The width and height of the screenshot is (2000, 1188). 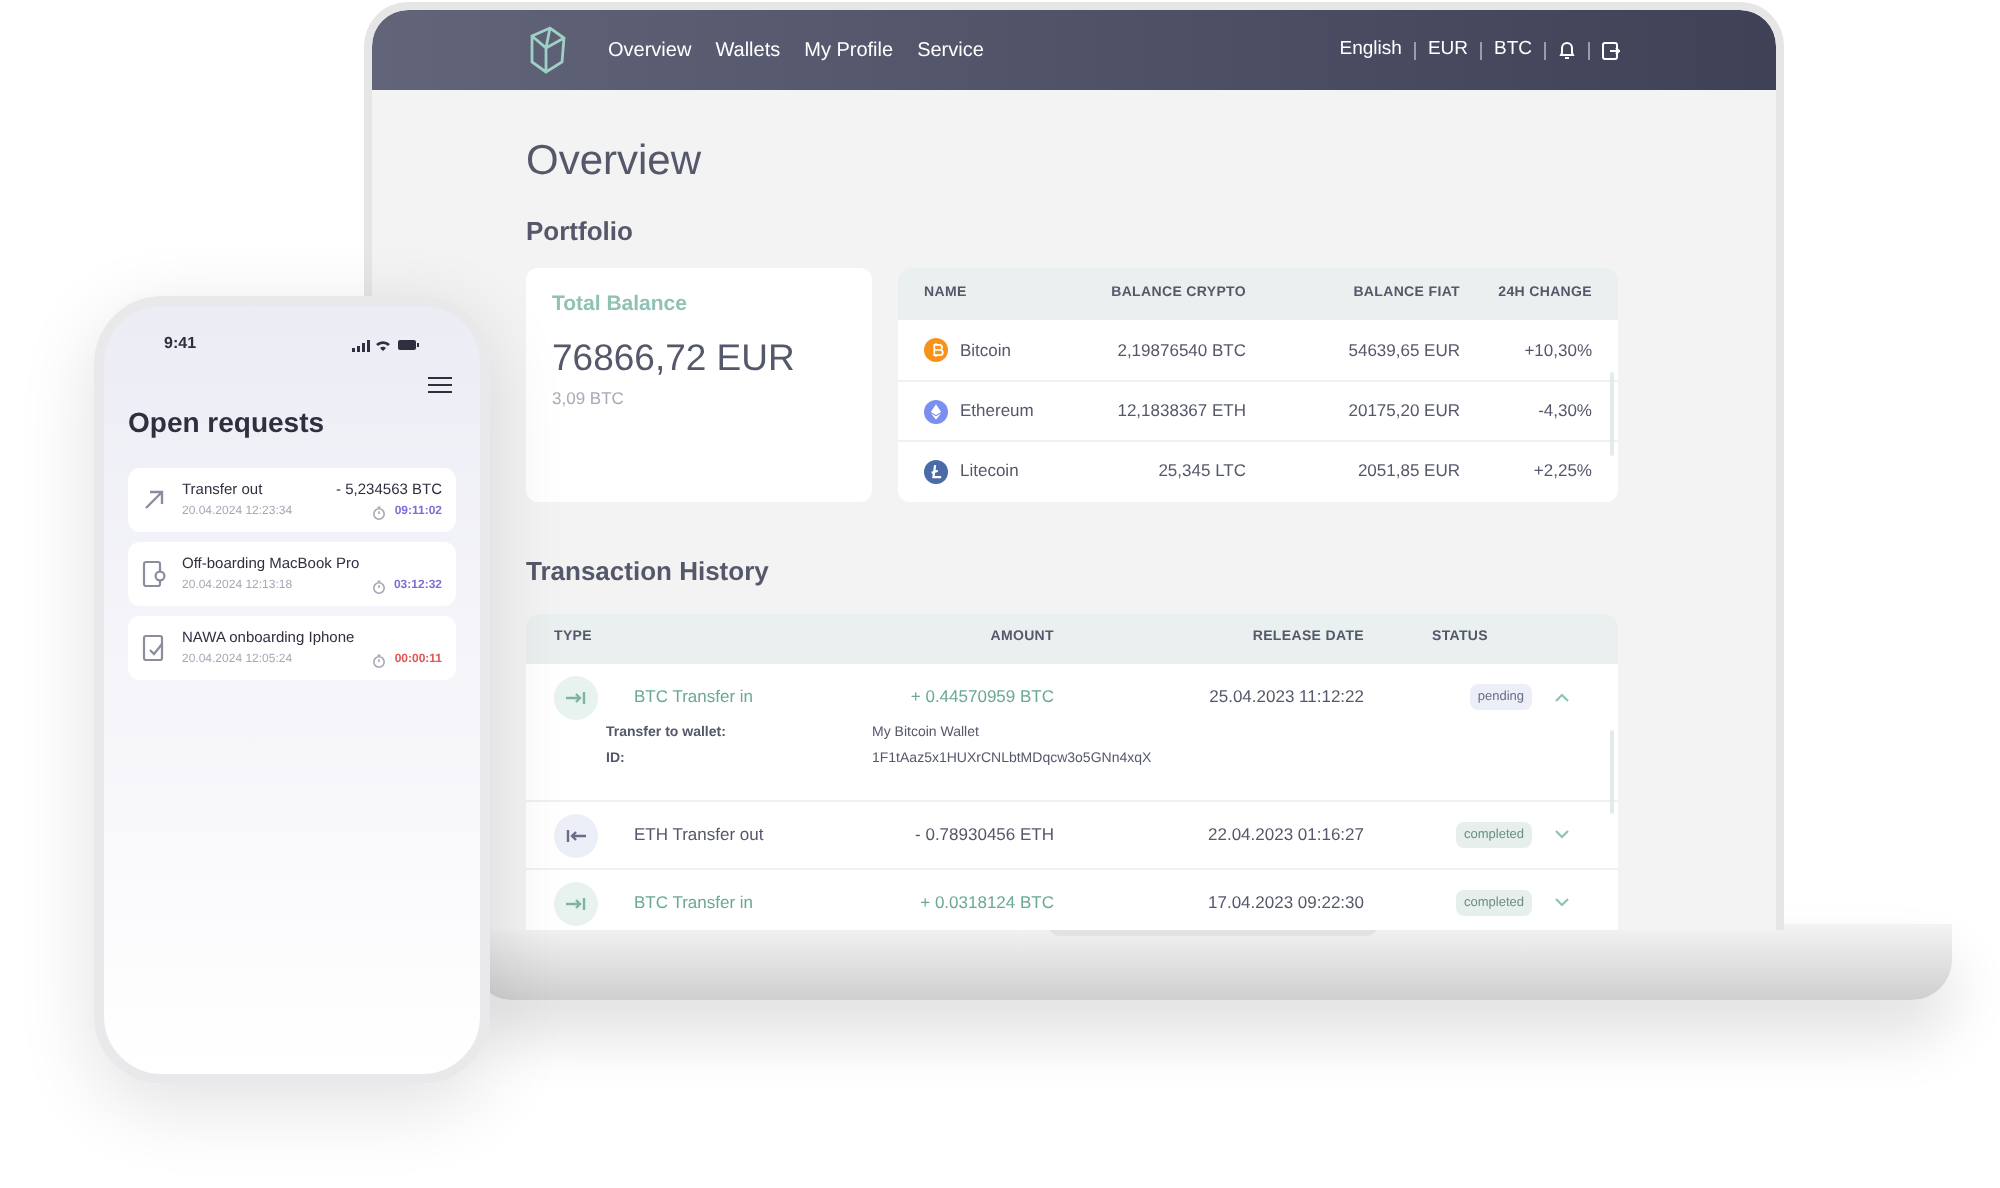 What do you see at coordinates (1513, 50) in the screenshot?
I see `nav-option: BTC` at bounding box center [1513, 50].